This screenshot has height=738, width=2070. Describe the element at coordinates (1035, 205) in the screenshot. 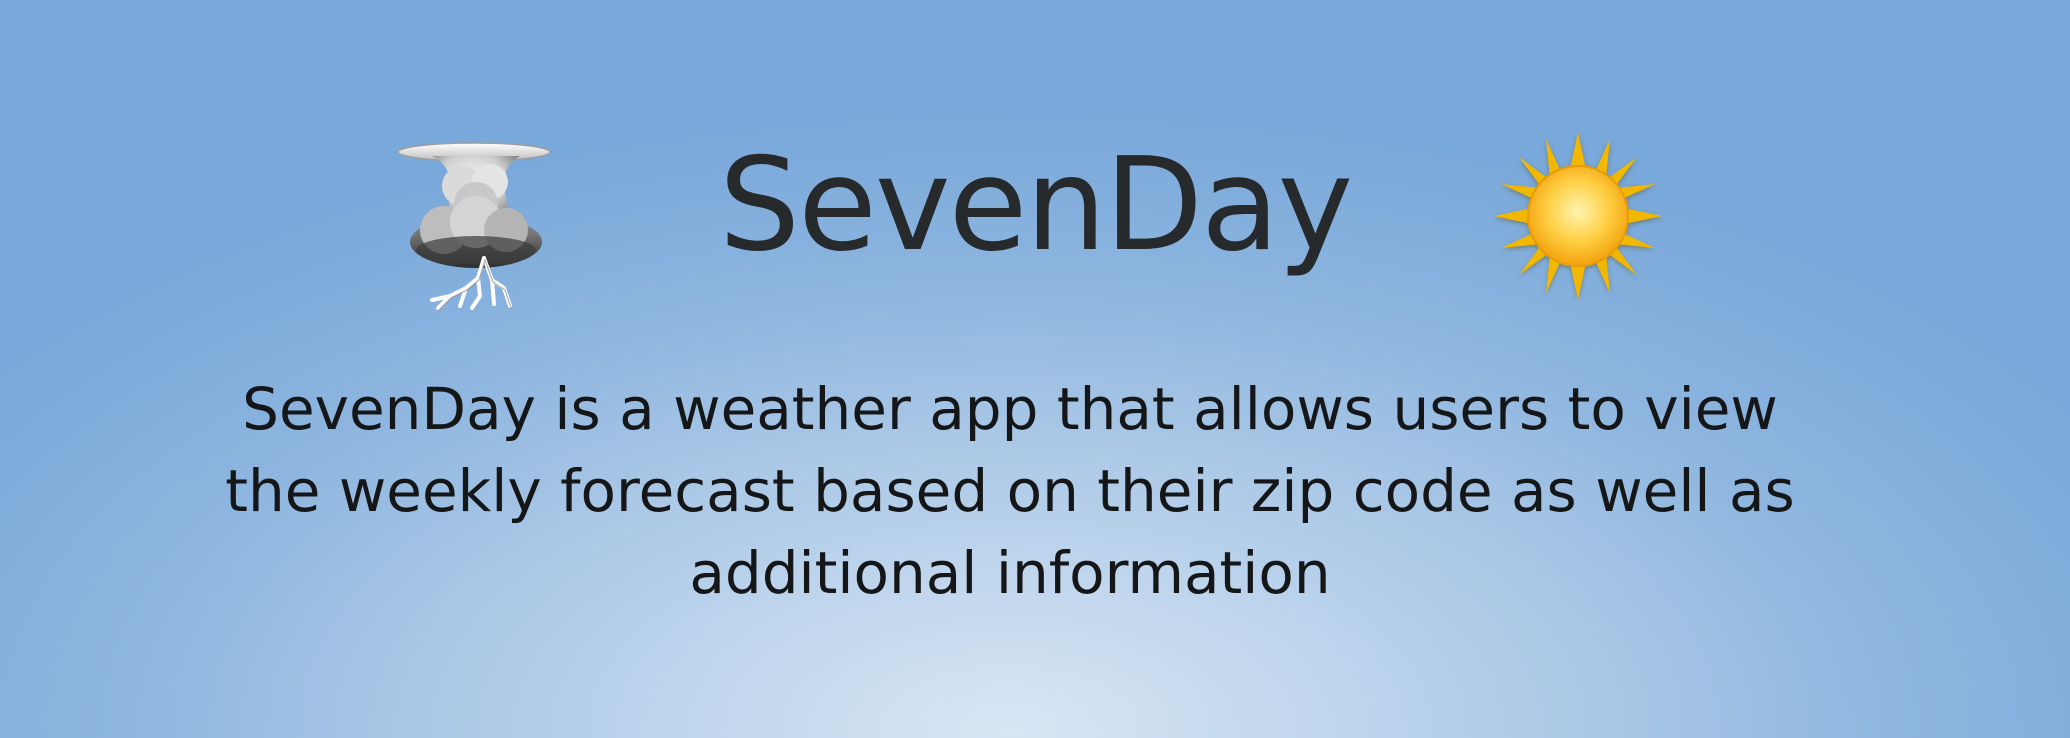

I see `app-title: SevenDay` at that location.